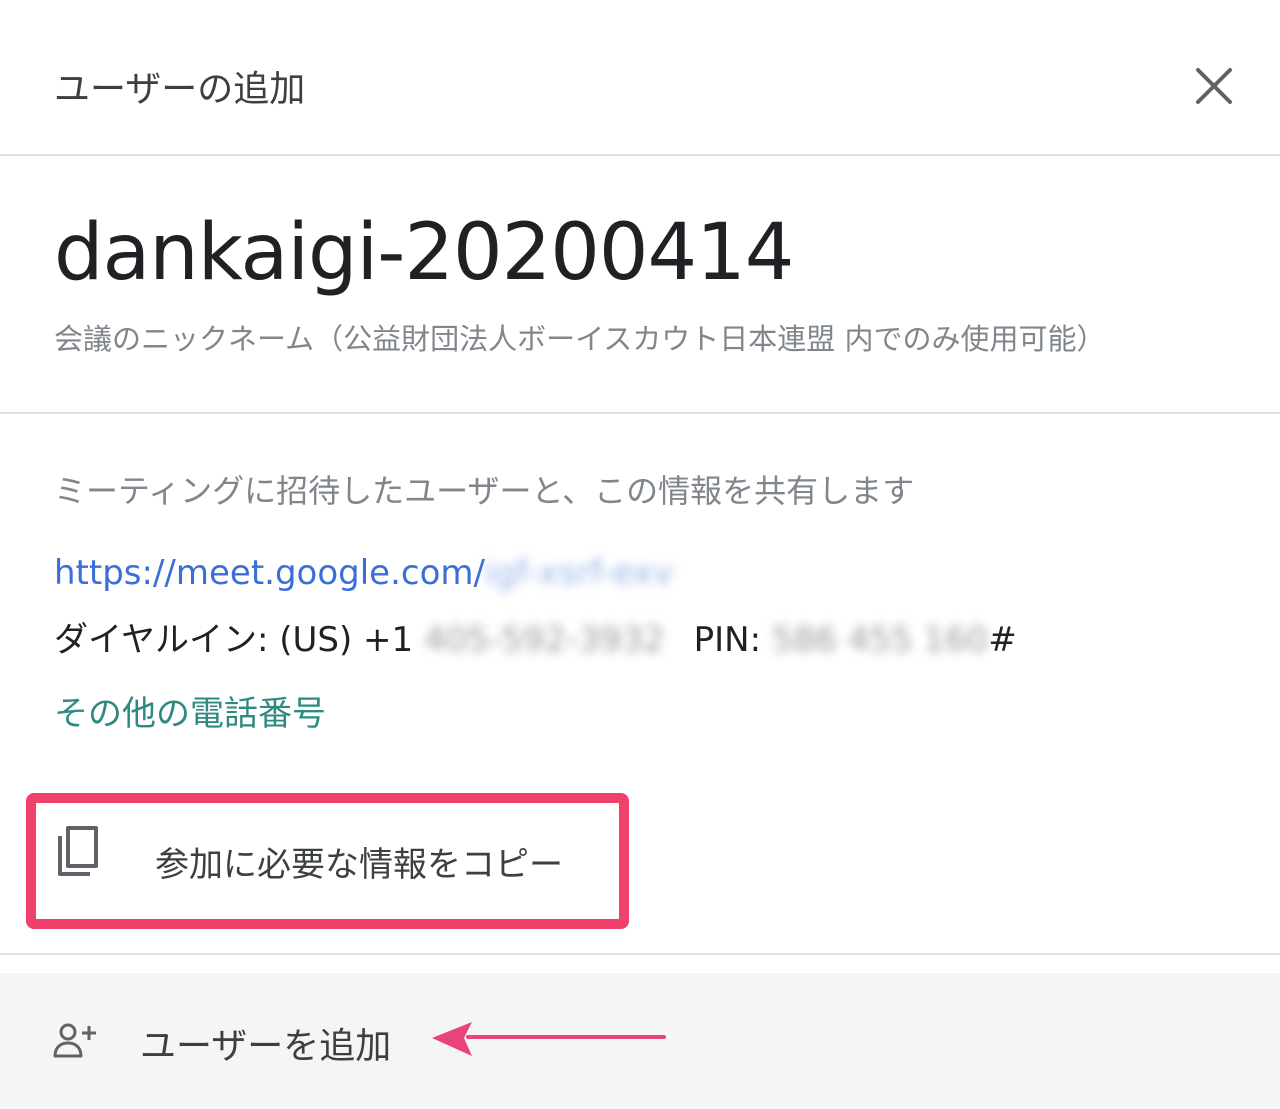 This screenshot has width=1280, height=1109. I want to click on dial-in-label: ダイヤルイン: (US) +1, so click(234, 640).